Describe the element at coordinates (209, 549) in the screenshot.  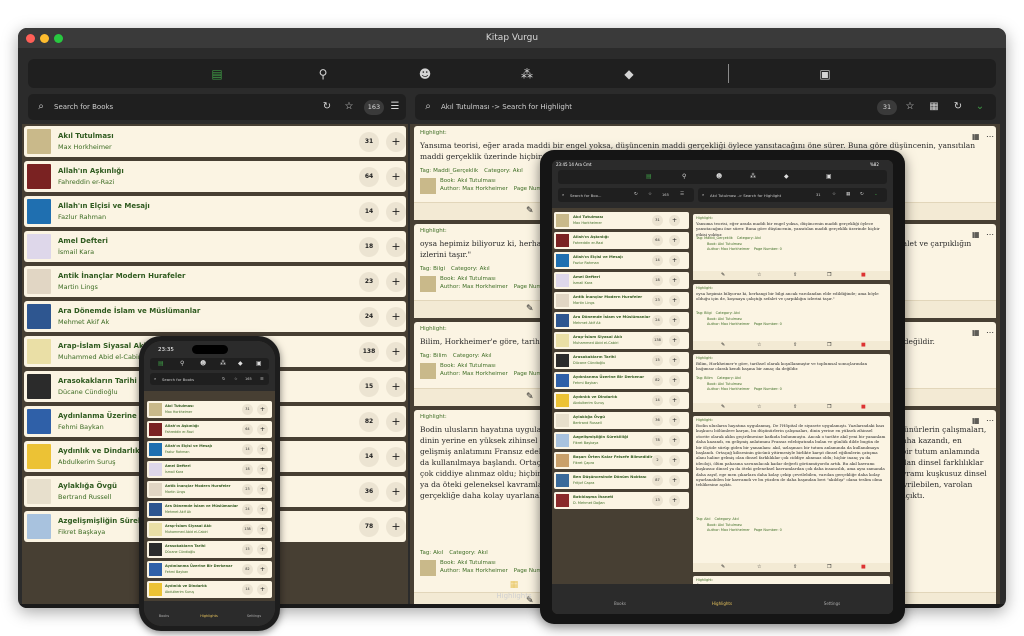
I see `iphone-book-item: Arasokakların Tarihi Dücane Cündioğlu 15 +` at that location.